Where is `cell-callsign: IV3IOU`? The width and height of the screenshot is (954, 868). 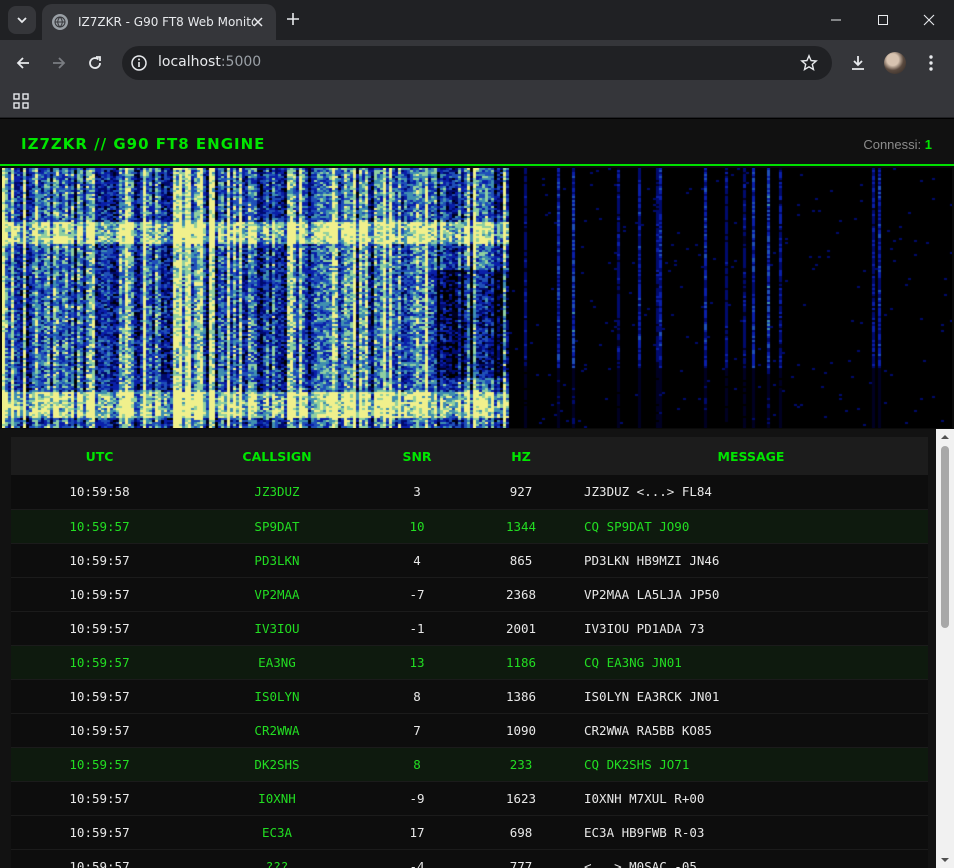
cell-callsign: IV3IOU is located at coordinates (277, 628).